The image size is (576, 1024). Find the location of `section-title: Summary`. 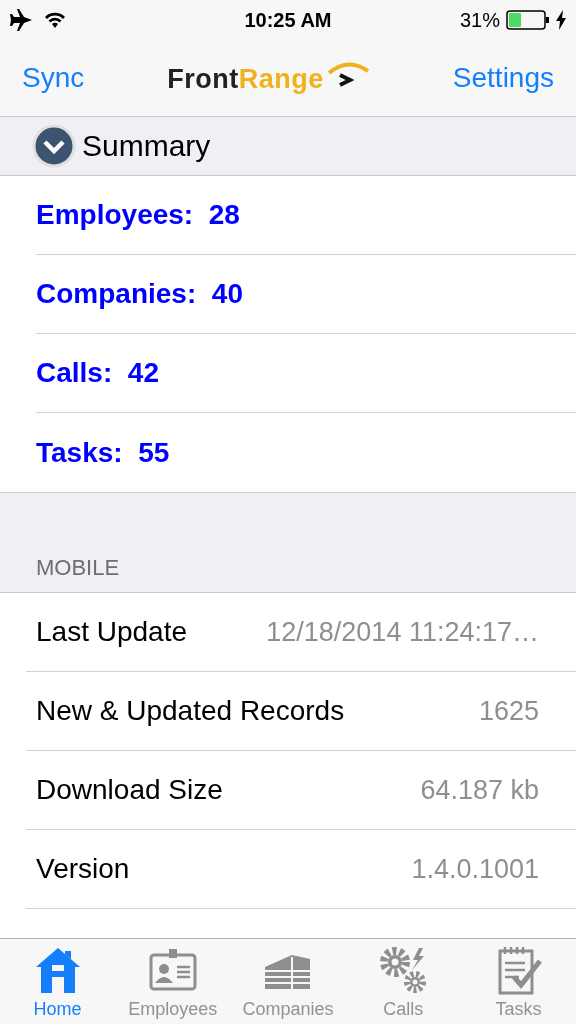

section-title: Summary is located at coordinates (146, 146).